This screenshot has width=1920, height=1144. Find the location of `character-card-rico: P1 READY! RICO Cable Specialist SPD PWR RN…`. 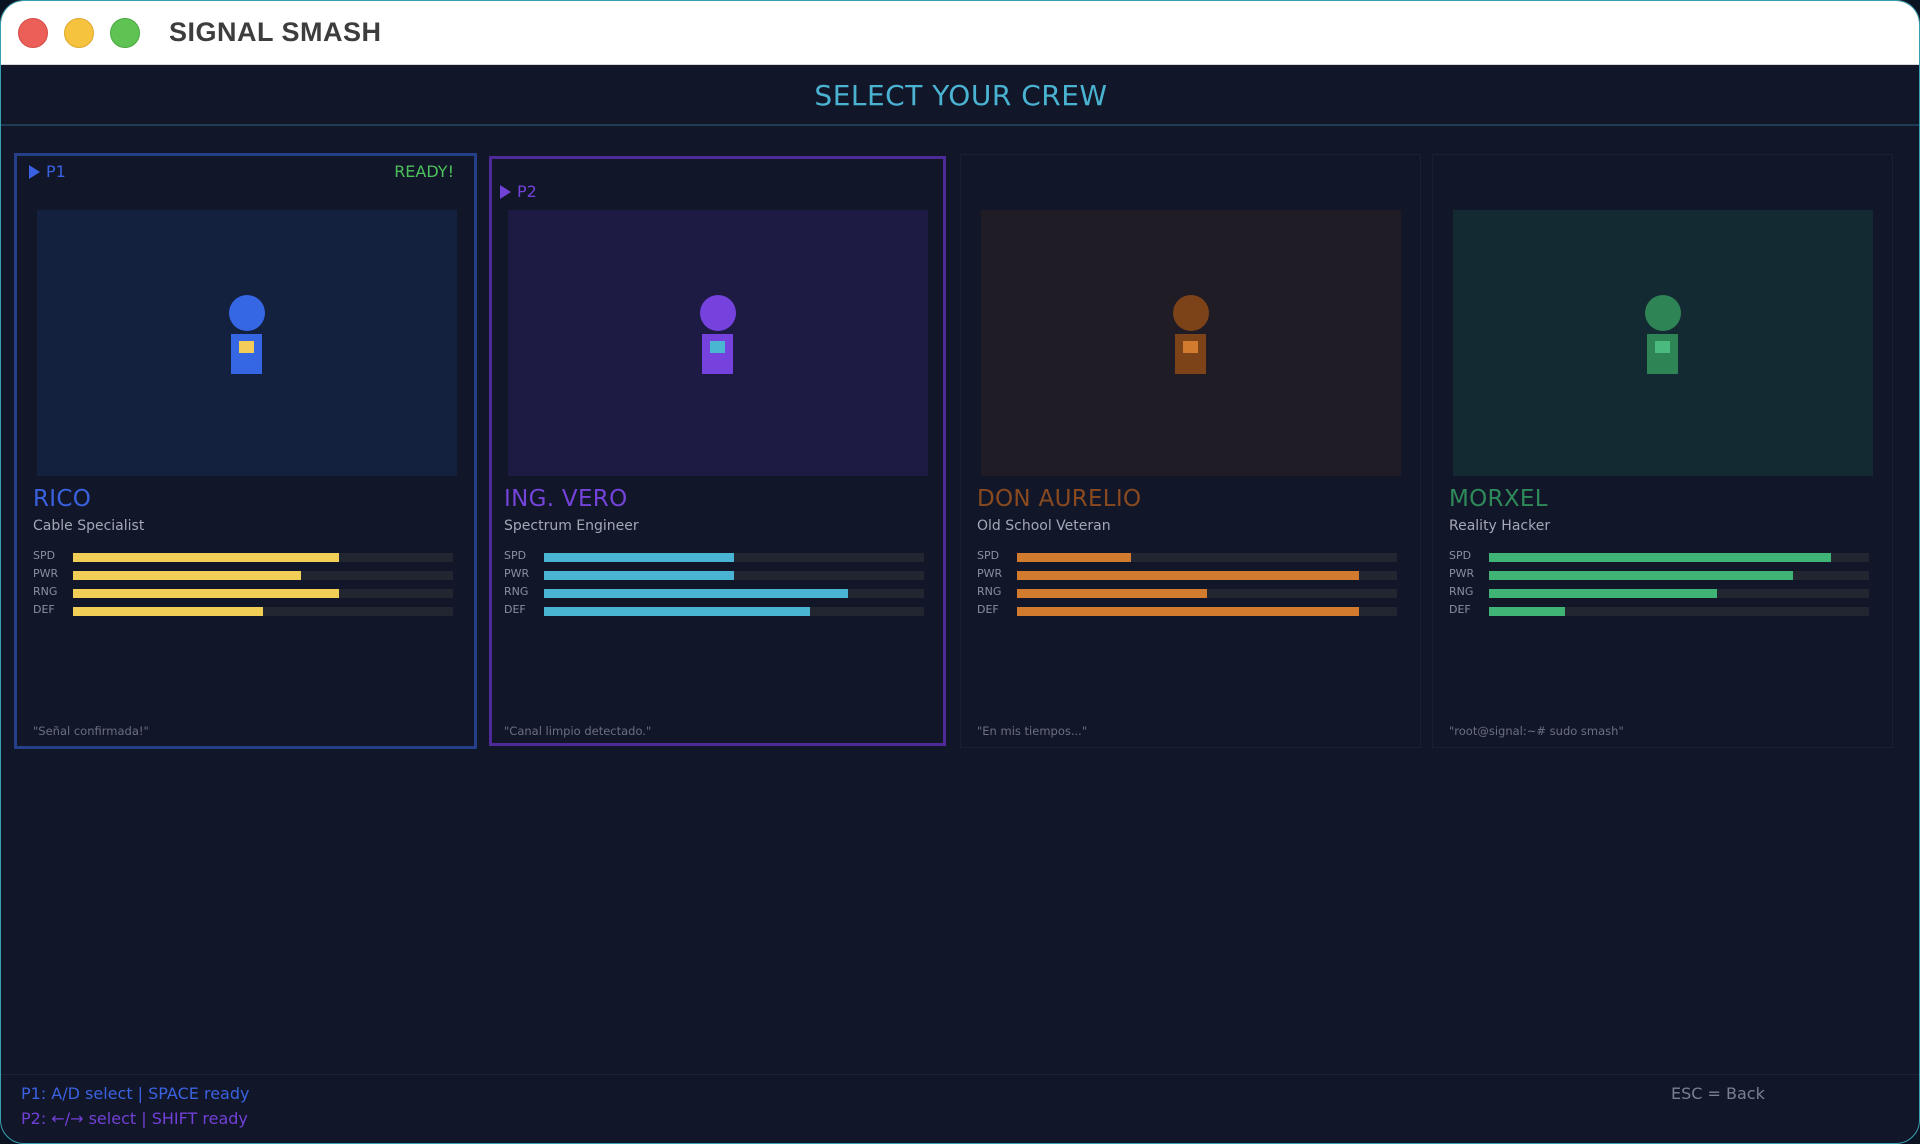

character-card-rico: P1 READY! RICO Cable Specialist SPD PWR RN… is located at coordinates (245, 451).